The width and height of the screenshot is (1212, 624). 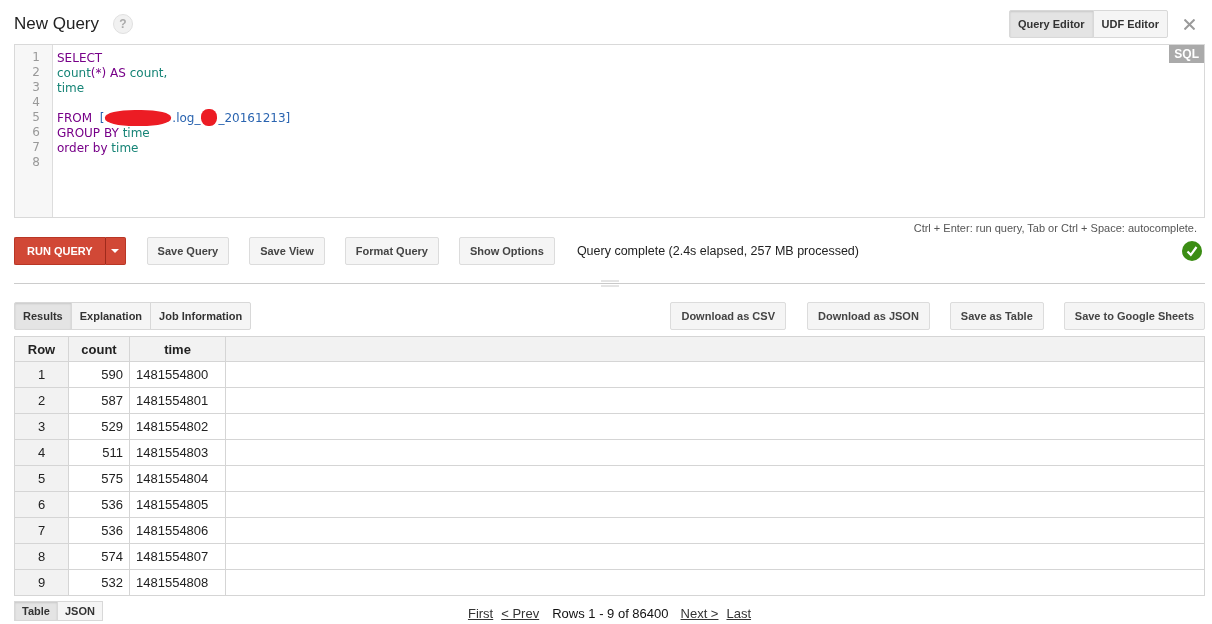 I want to click on code-text: GROUP BY time, so click(x=103, y=132).